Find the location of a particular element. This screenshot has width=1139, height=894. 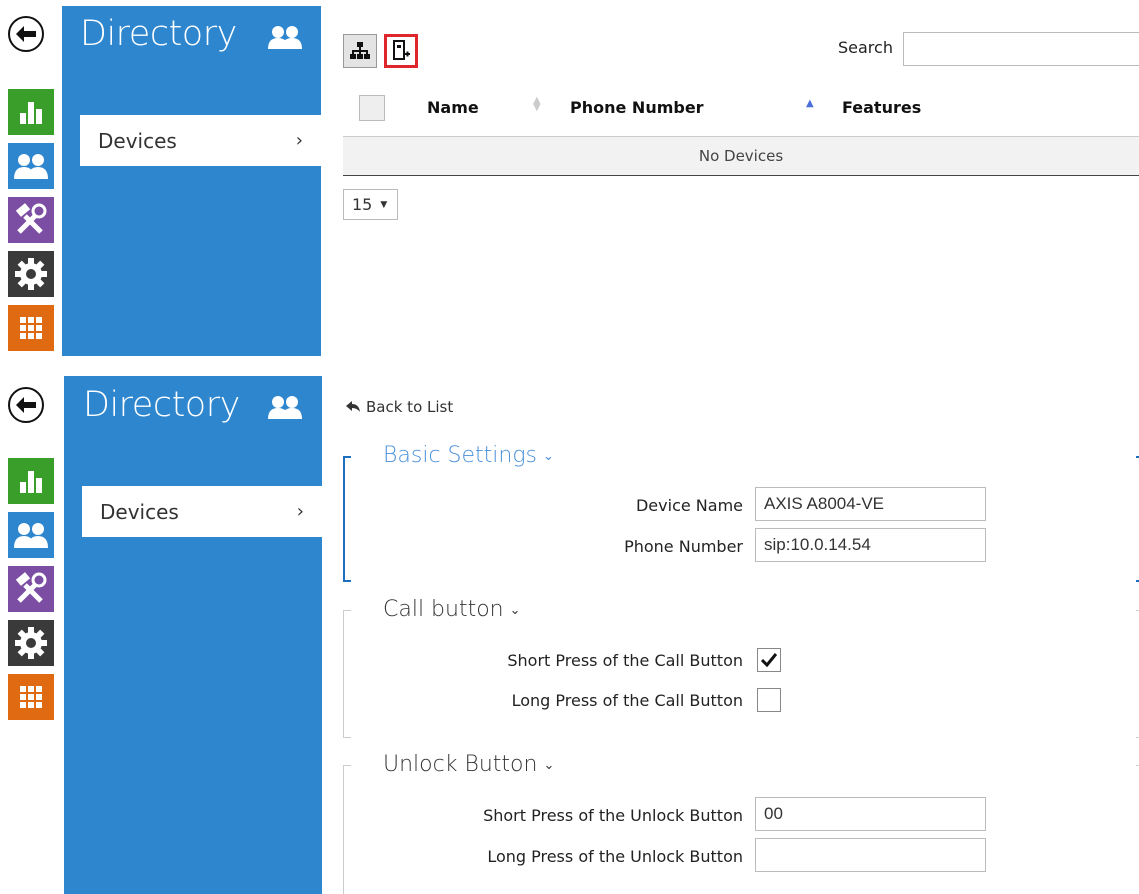

device-name-label: Device Name is located at coordinates (689, 505).